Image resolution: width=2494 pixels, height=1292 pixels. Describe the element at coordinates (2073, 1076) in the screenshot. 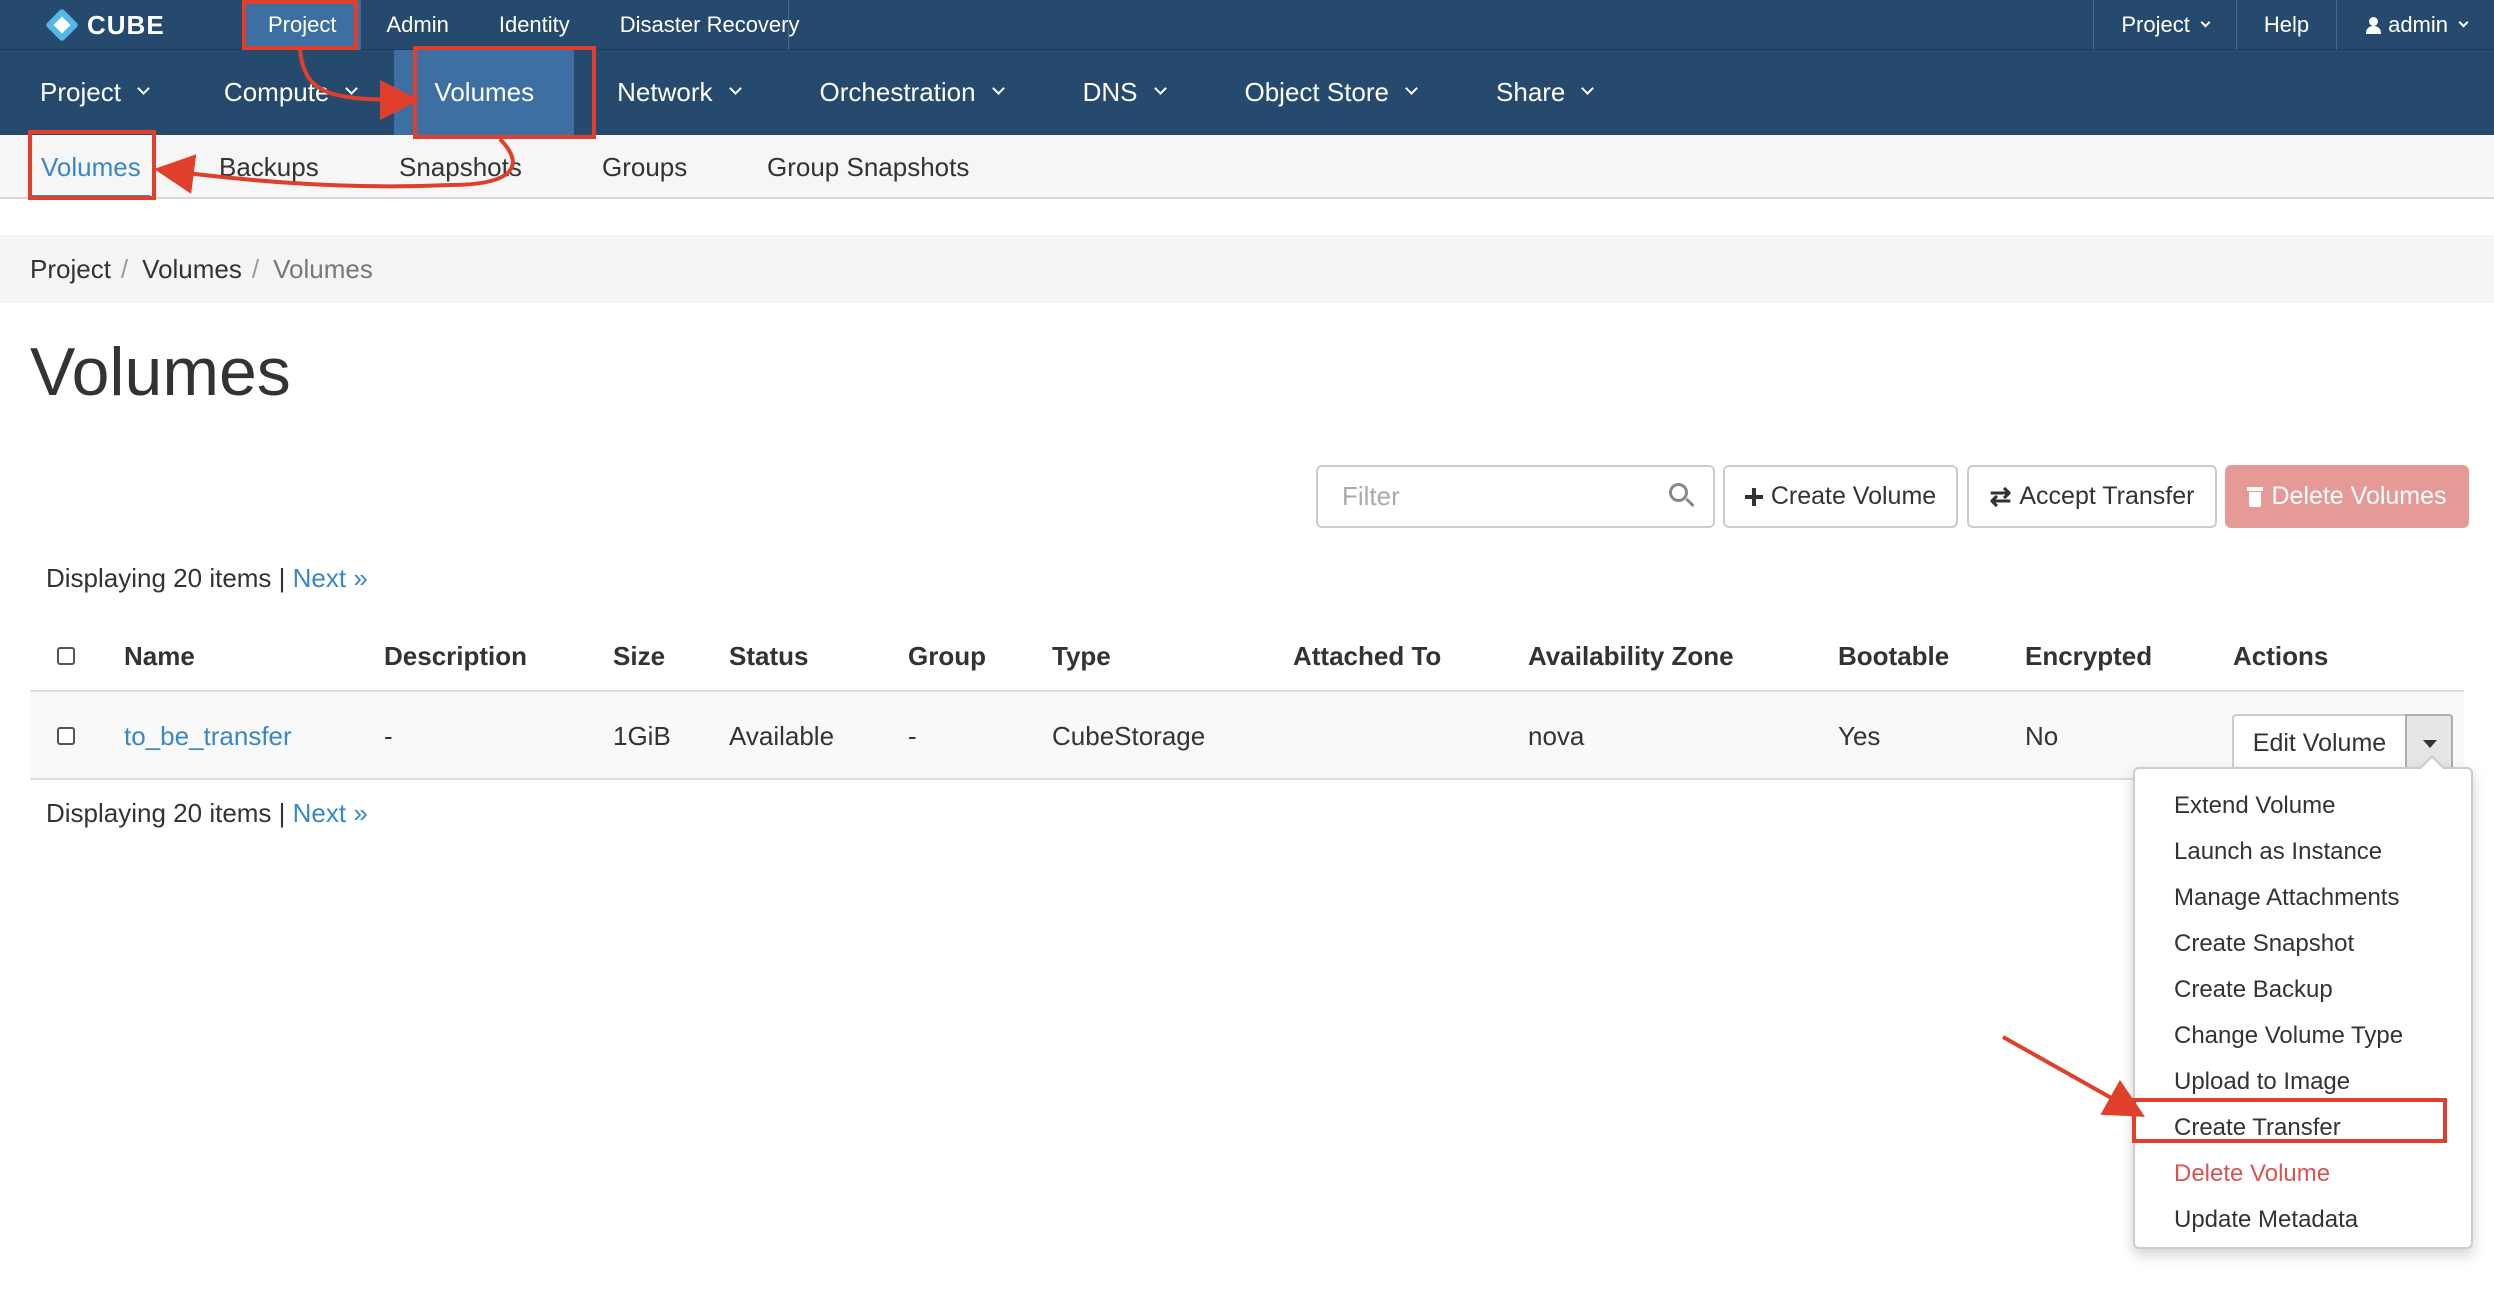

I see `arrow-to-create-transfer` at that location.